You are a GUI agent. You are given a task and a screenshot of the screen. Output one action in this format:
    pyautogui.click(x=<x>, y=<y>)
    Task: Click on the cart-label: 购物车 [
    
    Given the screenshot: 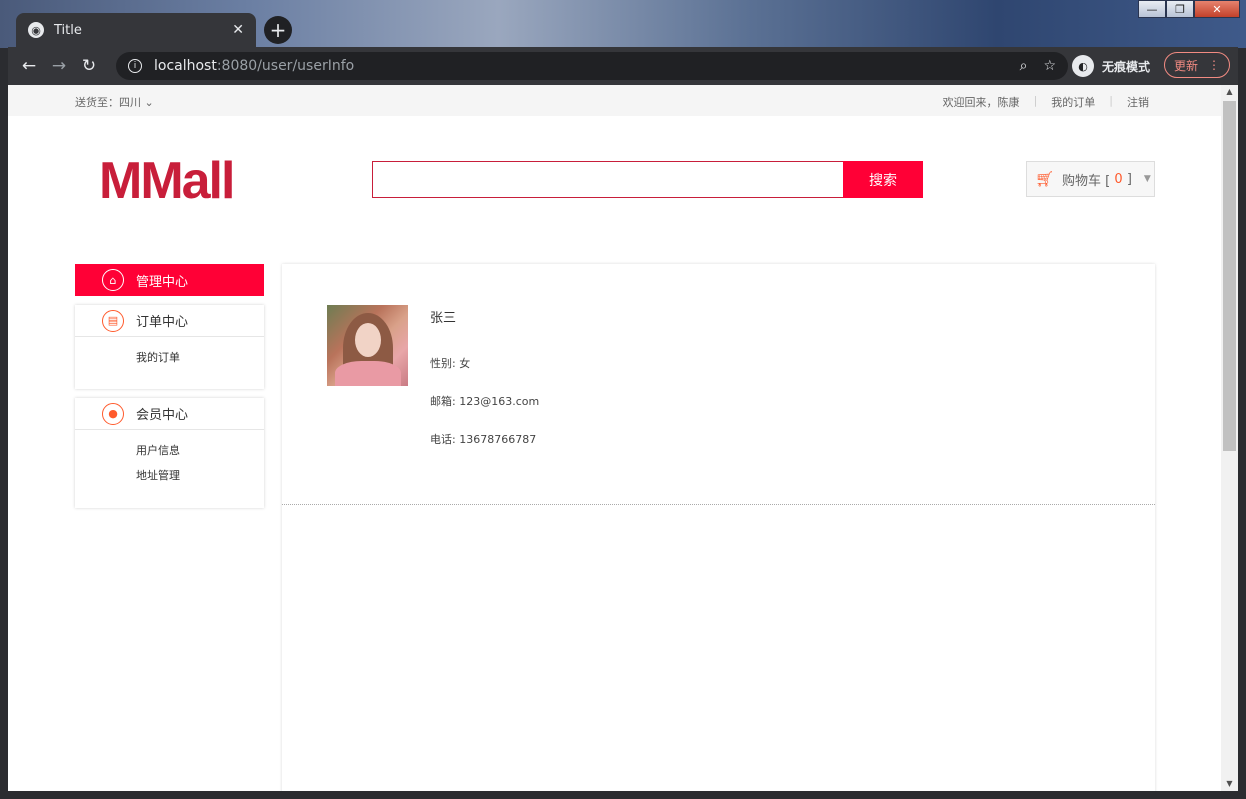 What is the action you would take?
    pyautogui.click(x=1086, y=181)
    